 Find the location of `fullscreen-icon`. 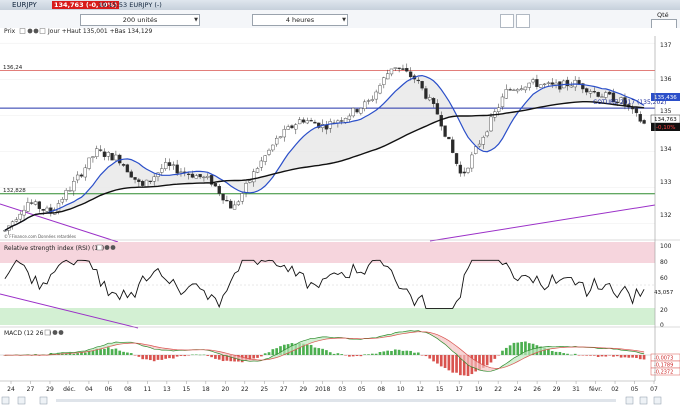

fullscreen-icon is located at coordinates (657, 400).